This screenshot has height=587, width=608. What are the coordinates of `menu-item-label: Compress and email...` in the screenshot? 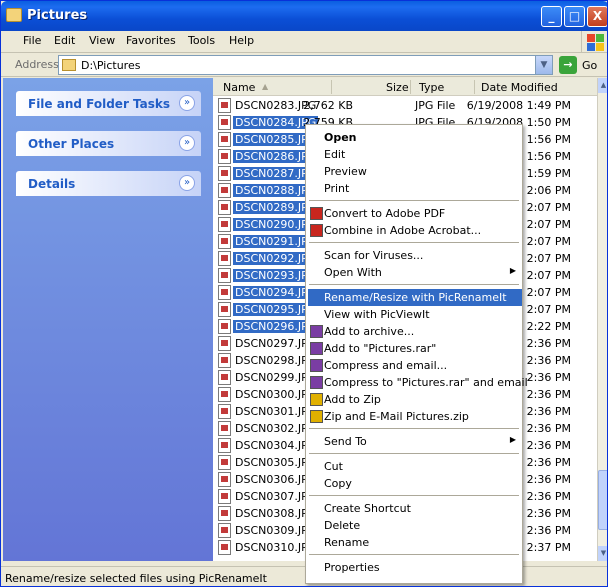 It's located at (386, 365).